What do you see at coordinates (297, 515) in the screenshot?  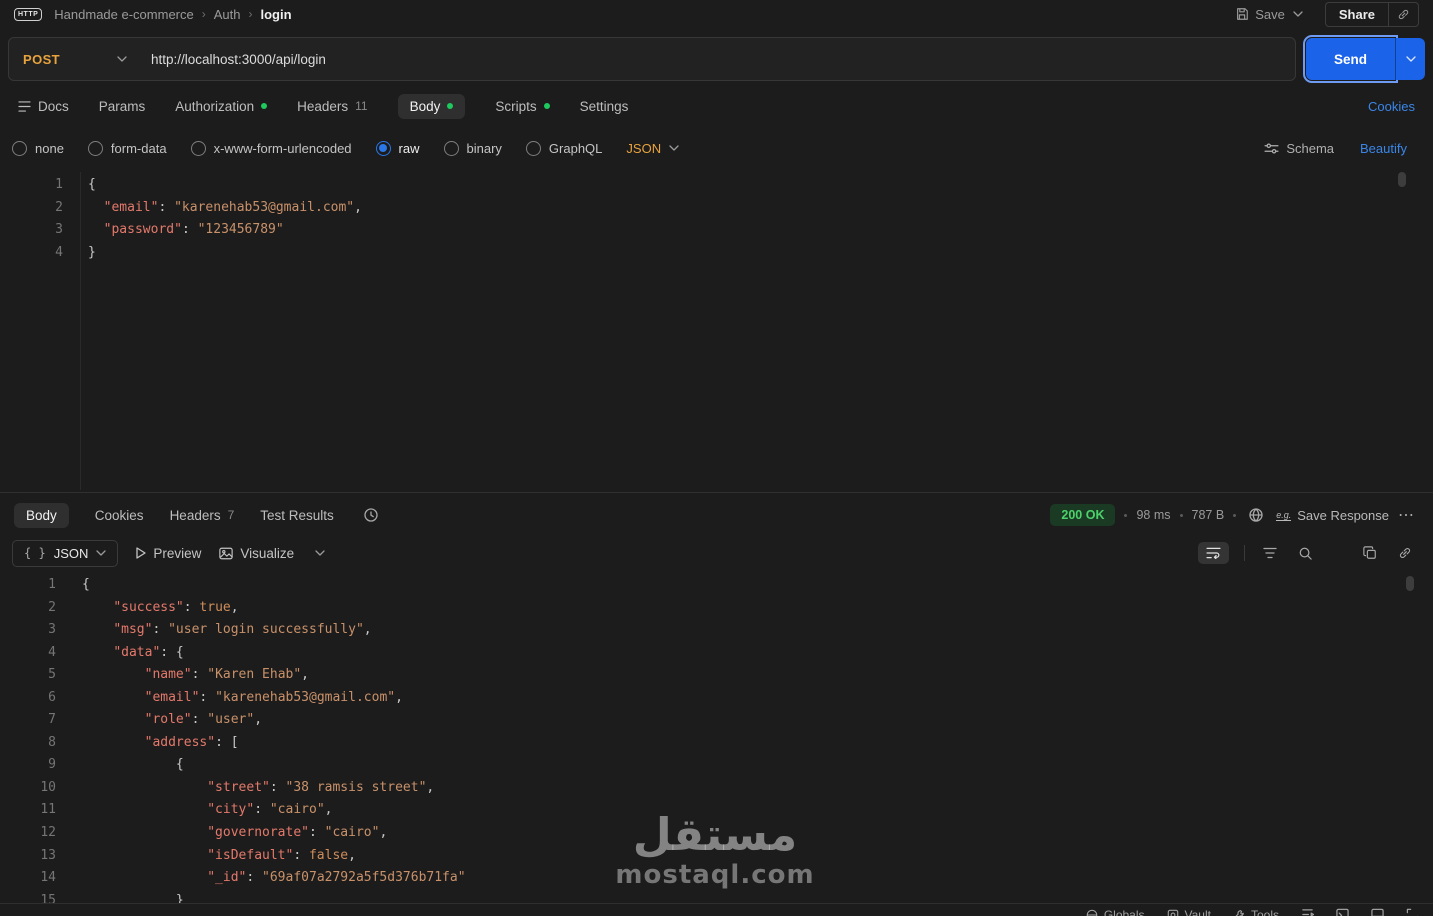 I see `response-tab-test-results: Test Results` at bounding box center [297, 515].